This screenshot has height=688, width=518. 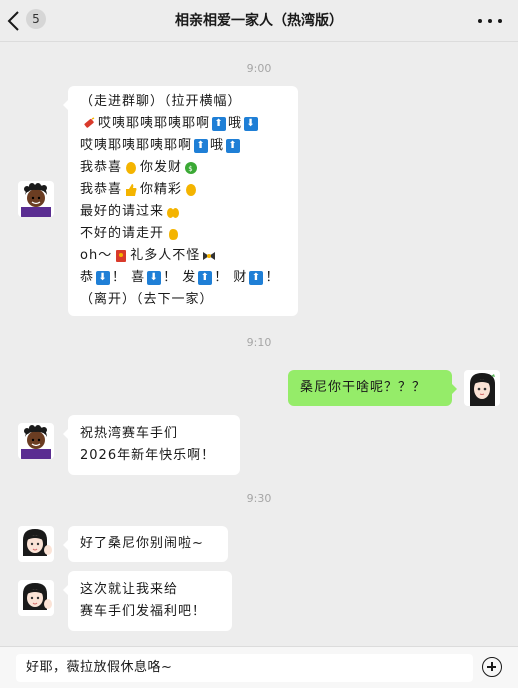 I want to click on firecracker-icon, so click(x=89, y=124).